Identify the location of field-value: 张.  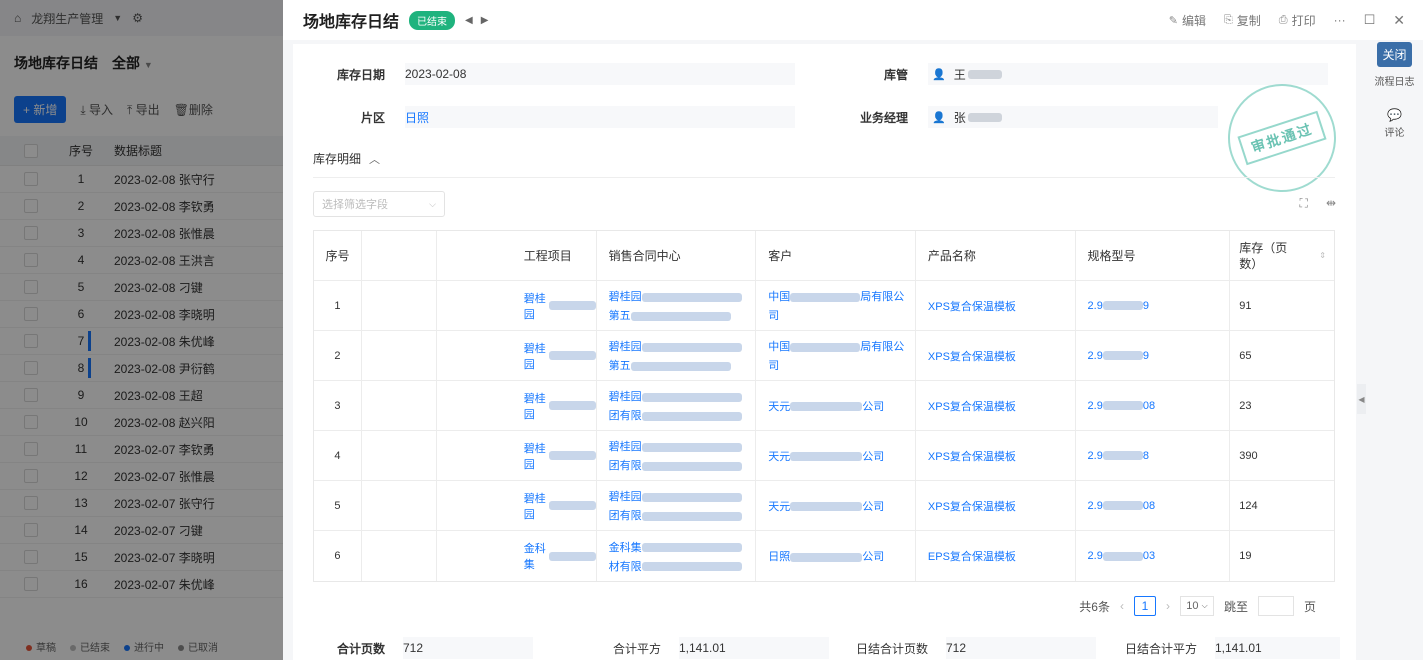
(959, 117).